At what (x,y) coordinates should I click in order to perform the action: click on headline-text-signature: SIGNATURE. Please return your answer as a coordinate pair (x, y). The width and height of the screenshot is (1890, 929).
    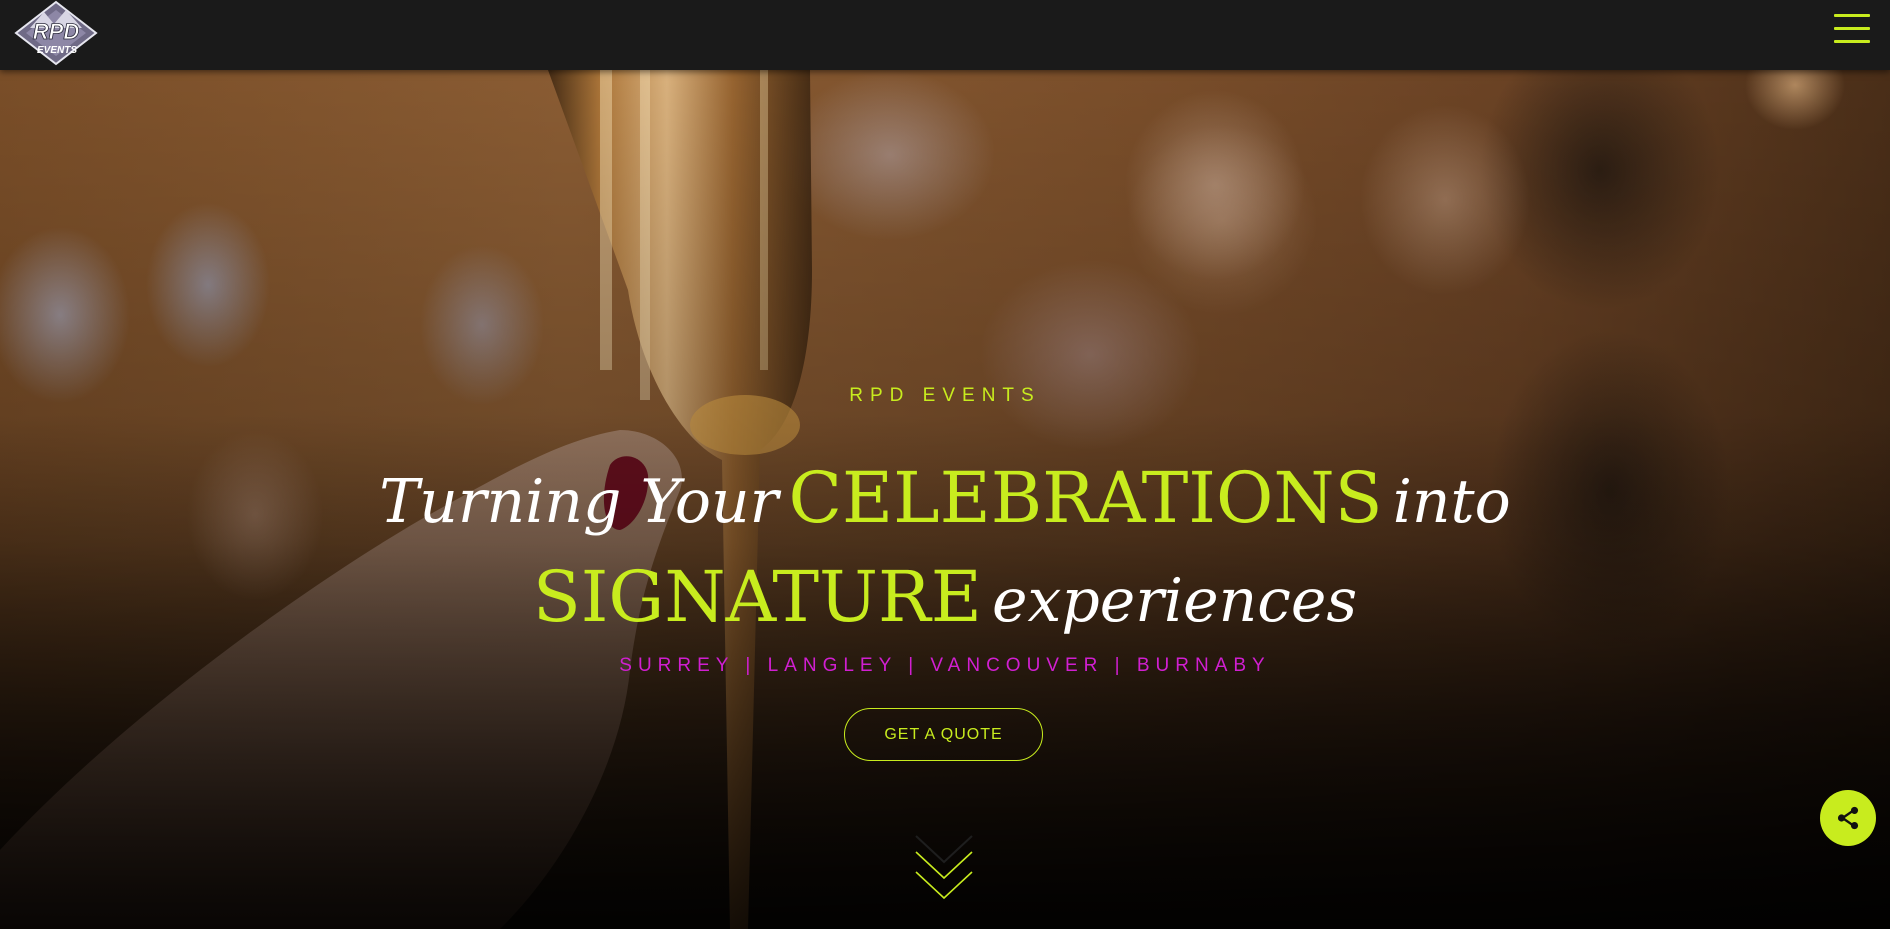
    Looking at the image, I should click on (757, 597).